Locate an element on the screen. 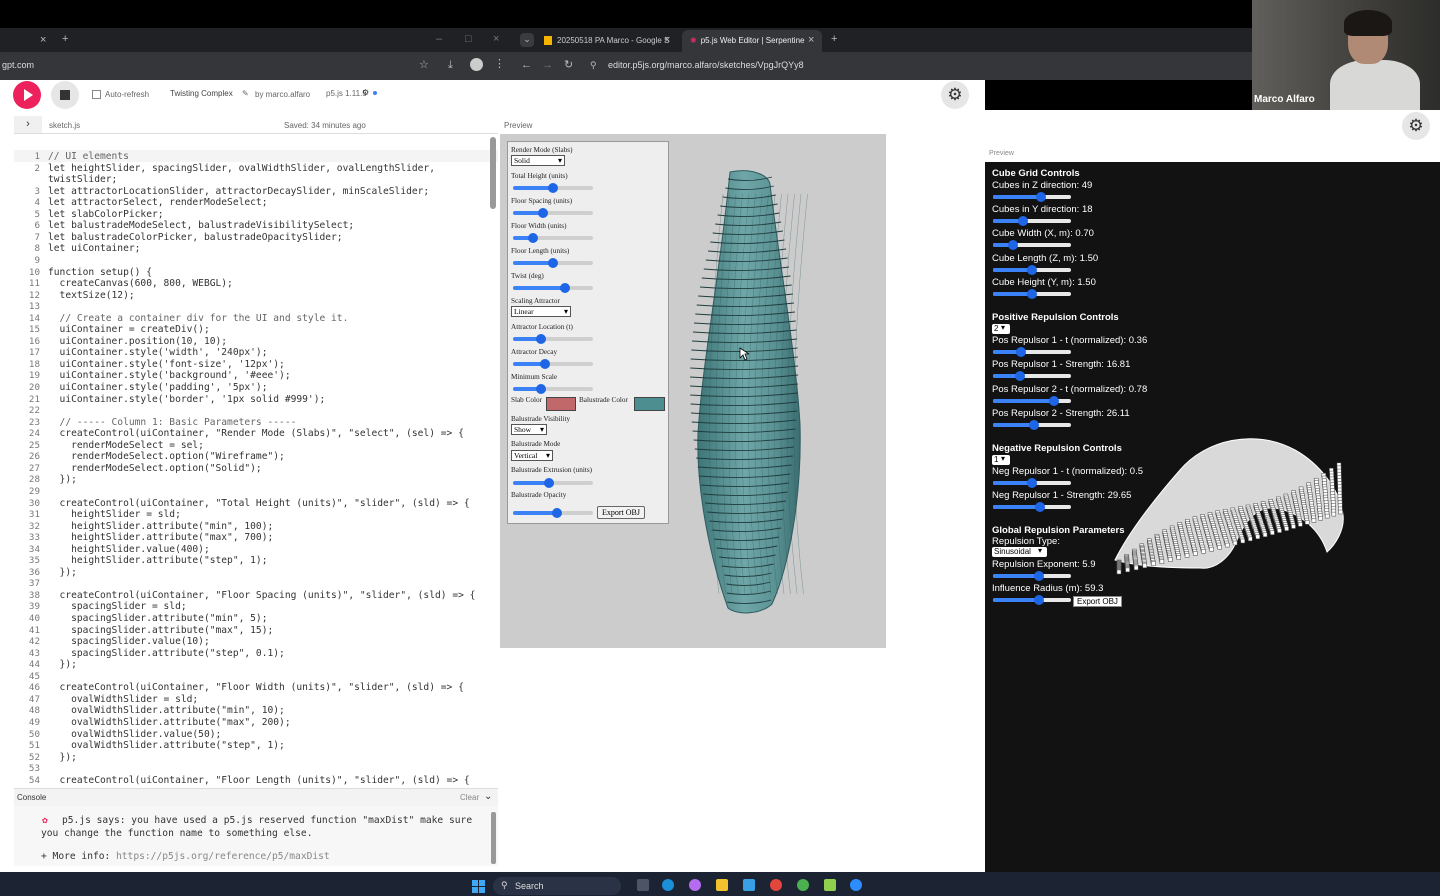 The image size is (1440, 896). balustrade-color-picker is located at coordinates (649, 404).